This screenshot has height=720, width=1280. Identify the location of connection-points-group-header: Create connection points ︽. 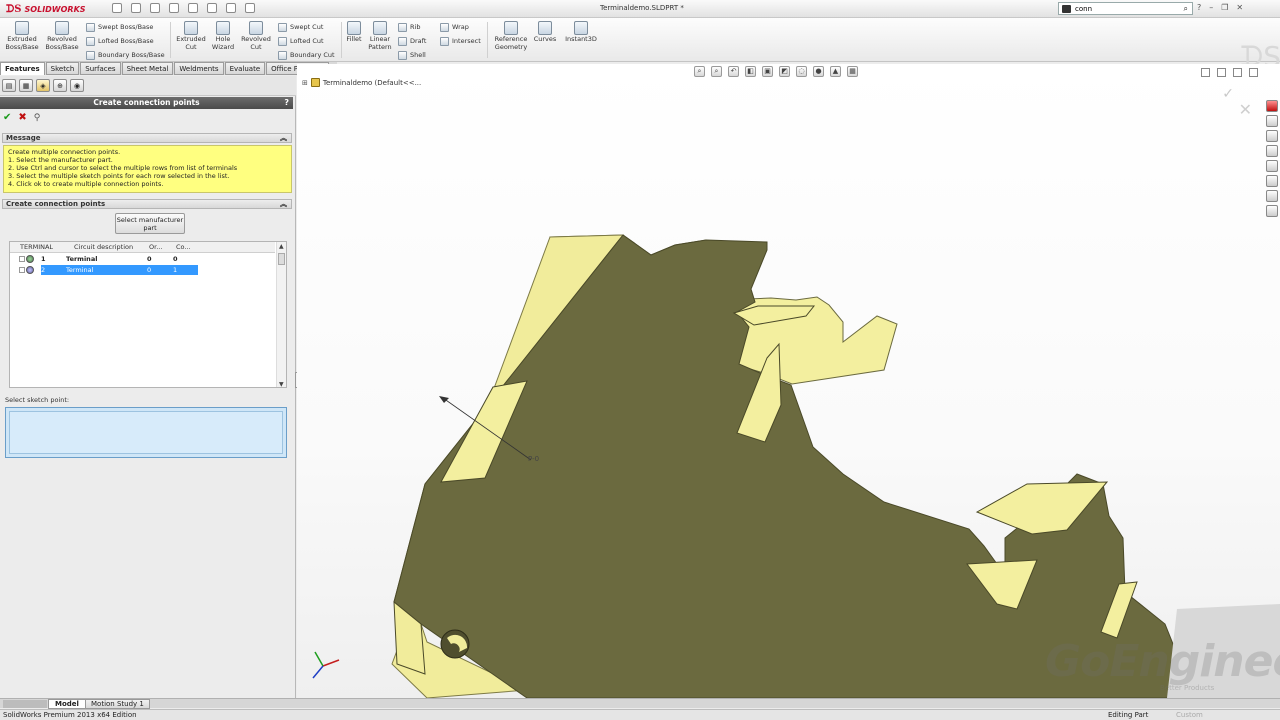
(147, 204).